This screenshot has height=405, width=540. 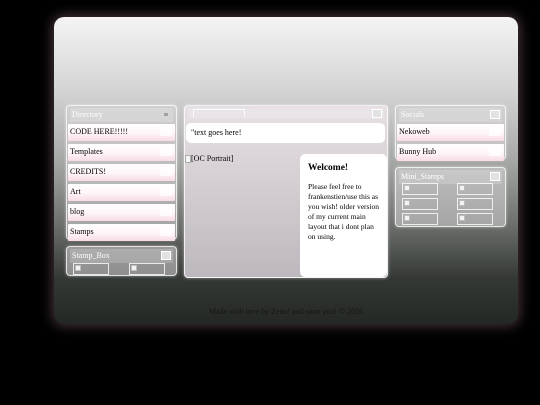 I want to click on nav-item-label: Bunny Hub, so click(x=418, y=151).